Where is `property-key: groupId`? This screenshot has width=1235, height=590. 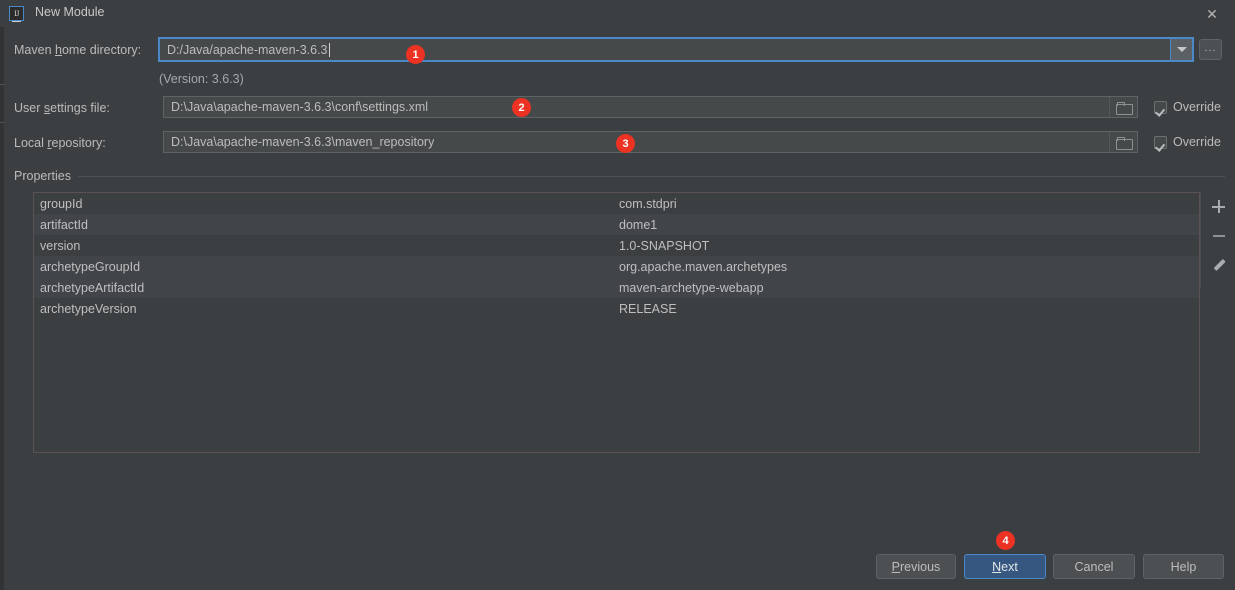
property-key: groupId is located at coordinates (61, 203).